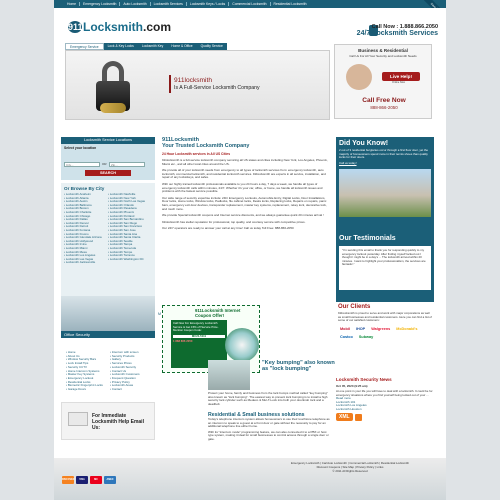  What do you see at coordinates (383, 50) in the screenshot?
I see `bizres-title: Business & Residential` at bounding box center [383, 50].